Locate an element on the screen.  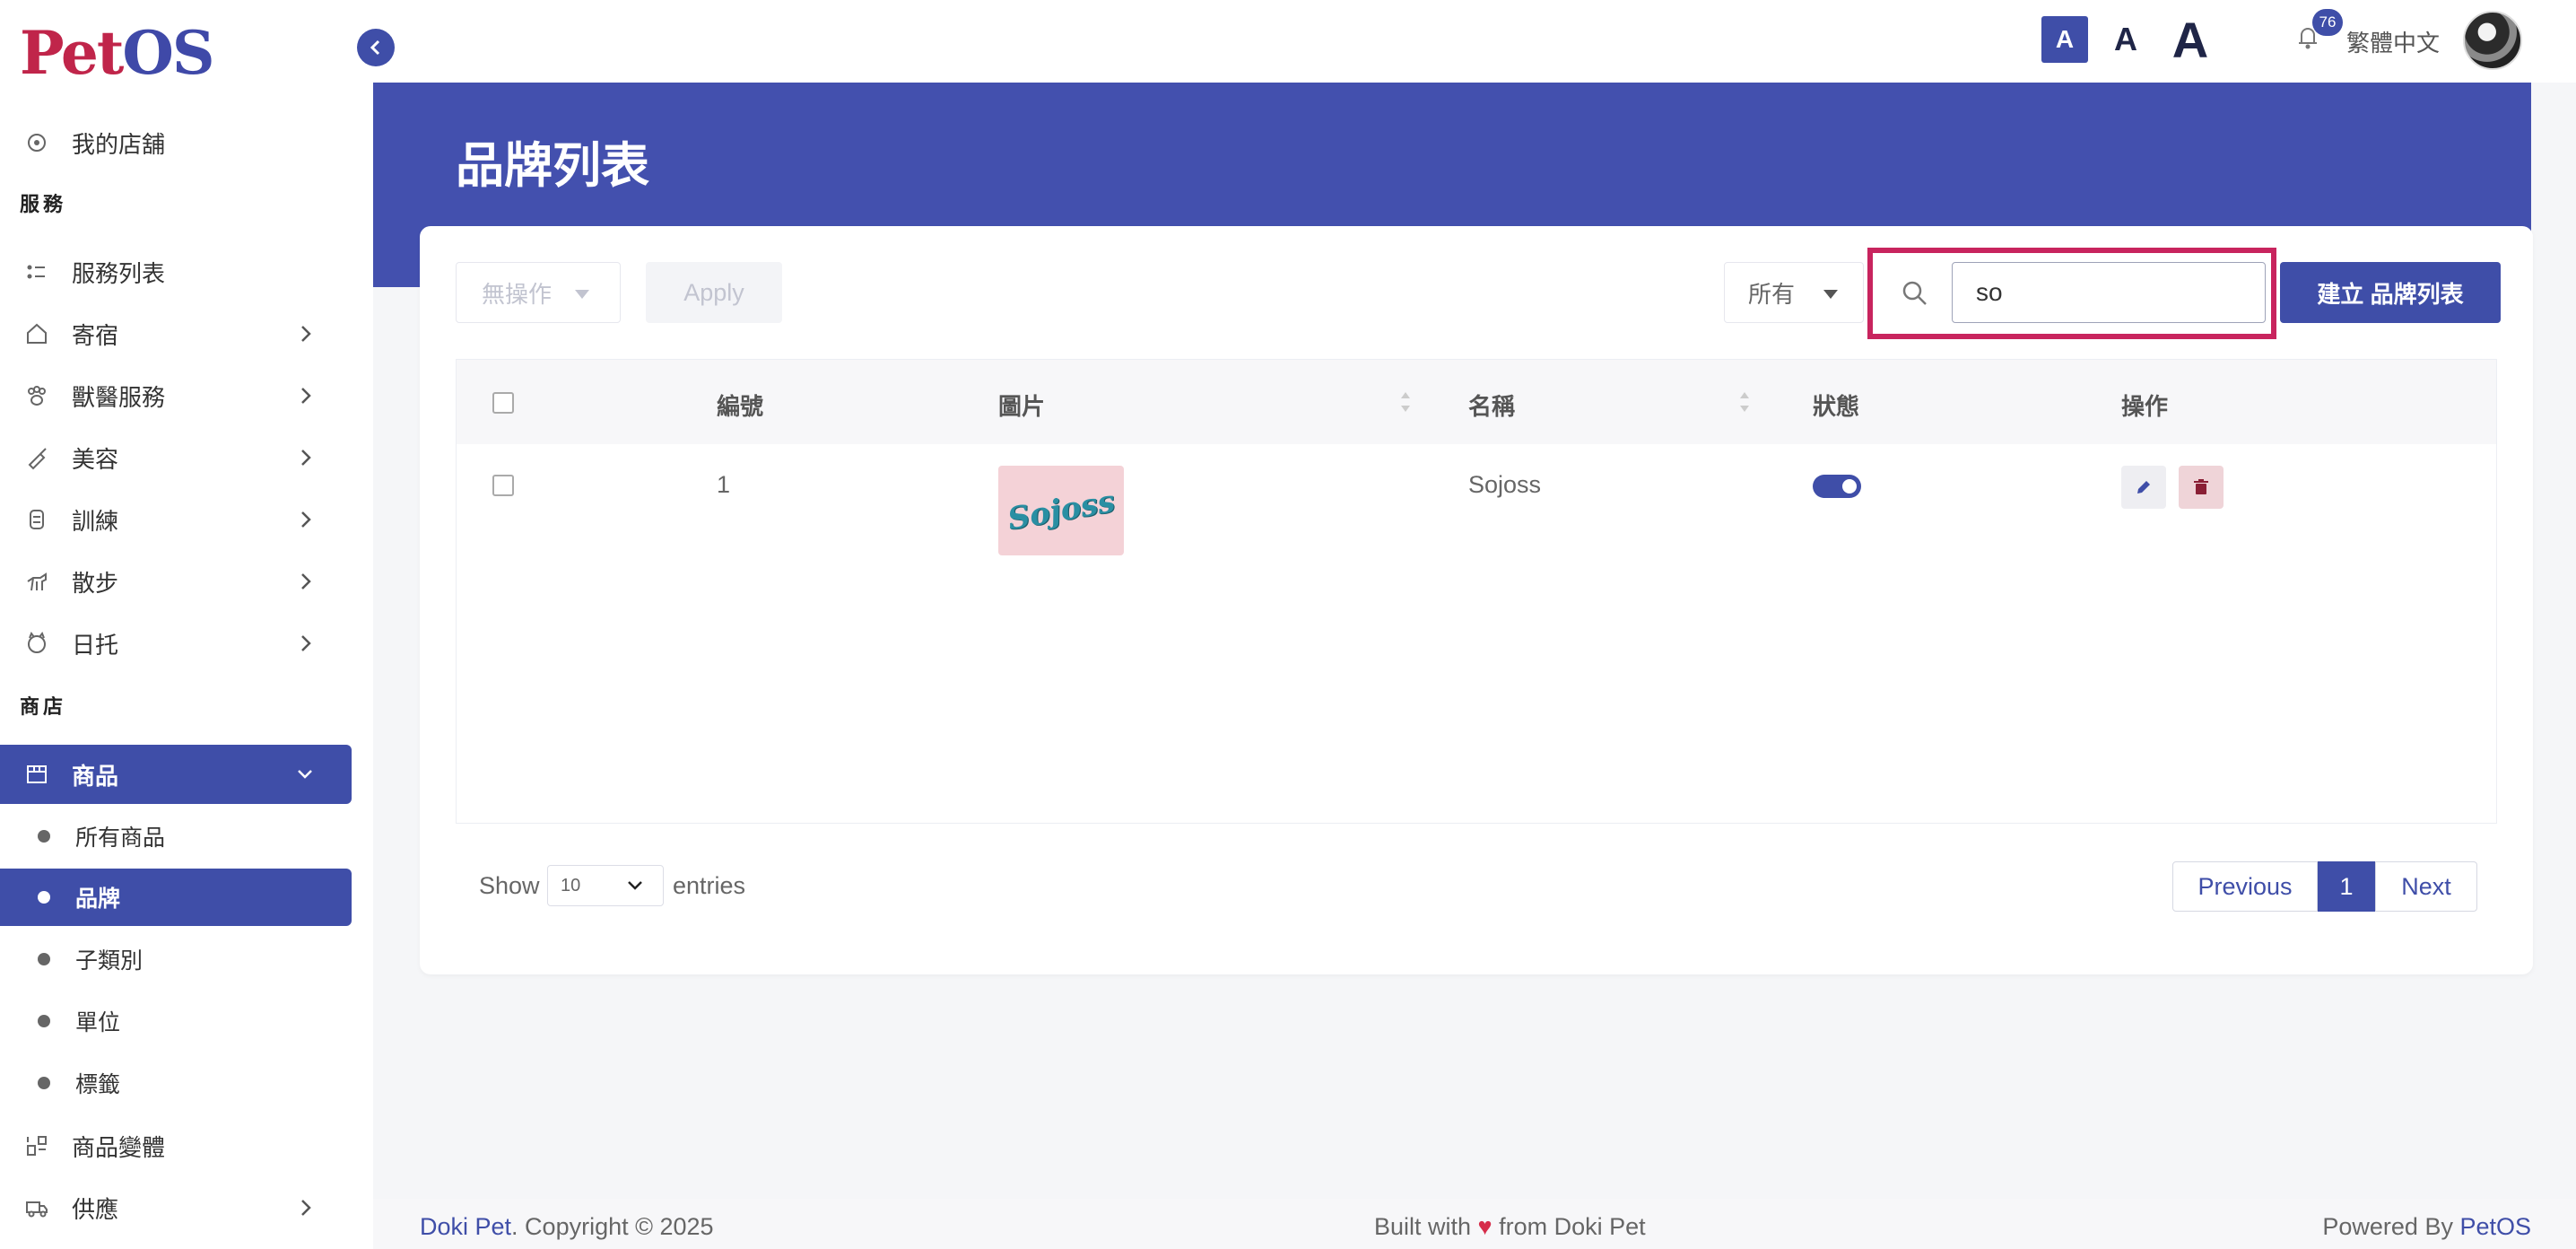
footer-brand-link: Doki Pet is located at coordinates (465, 1226).